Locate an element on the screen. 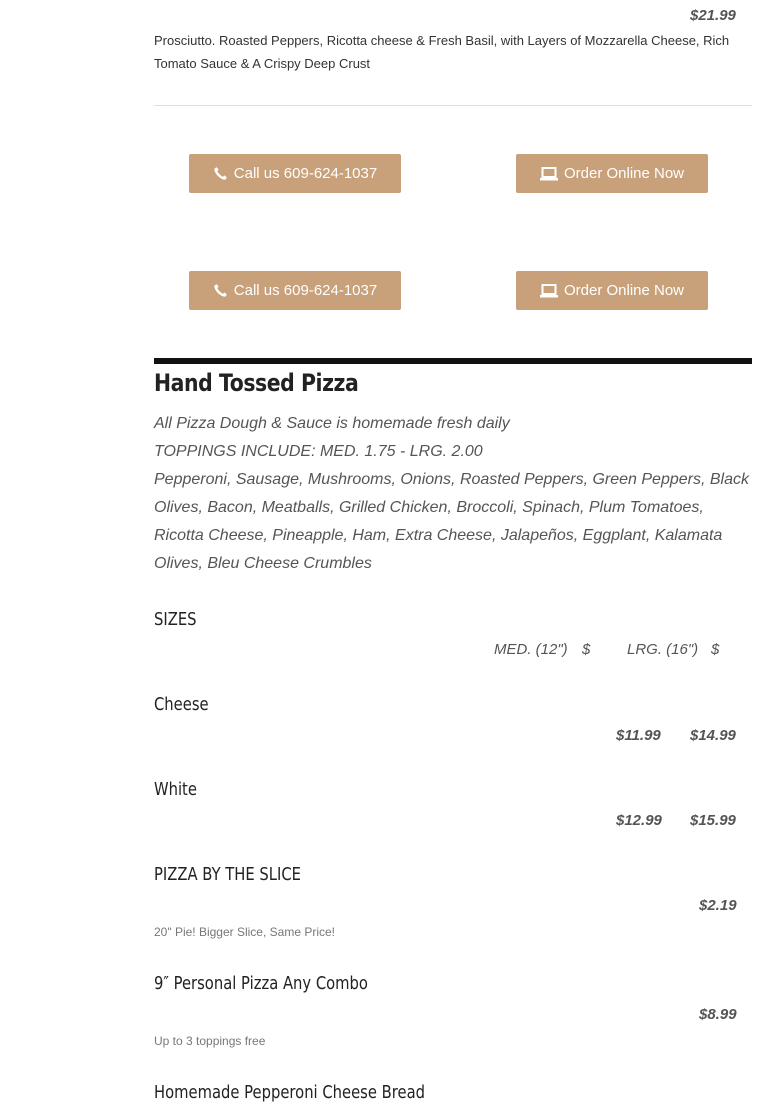 The height and width of the screenshot is (1117, 770). menu-item-name: White is located at coordinates (175, 789).